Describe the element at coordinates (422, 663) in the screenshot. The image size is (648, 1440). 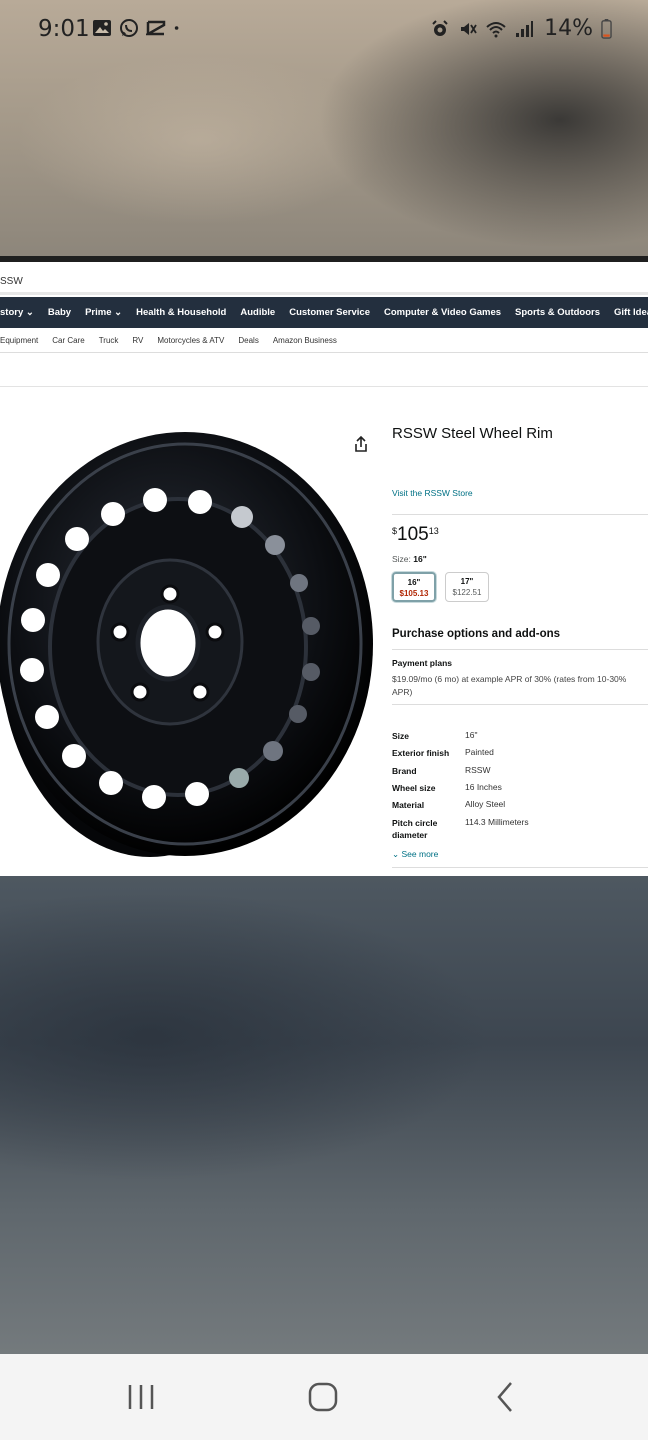
I see `payment-plans-label: Payment plans` at that location.